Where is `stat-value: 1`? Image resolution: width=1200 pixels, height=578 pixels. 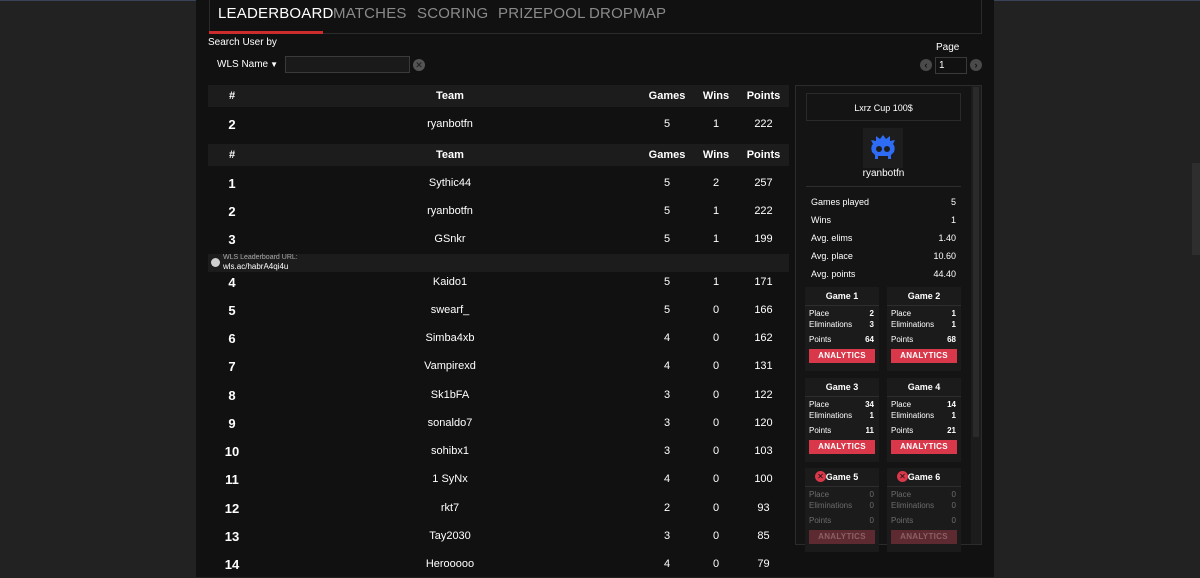 stat-value: 1 is located at coordinates (953, 220).